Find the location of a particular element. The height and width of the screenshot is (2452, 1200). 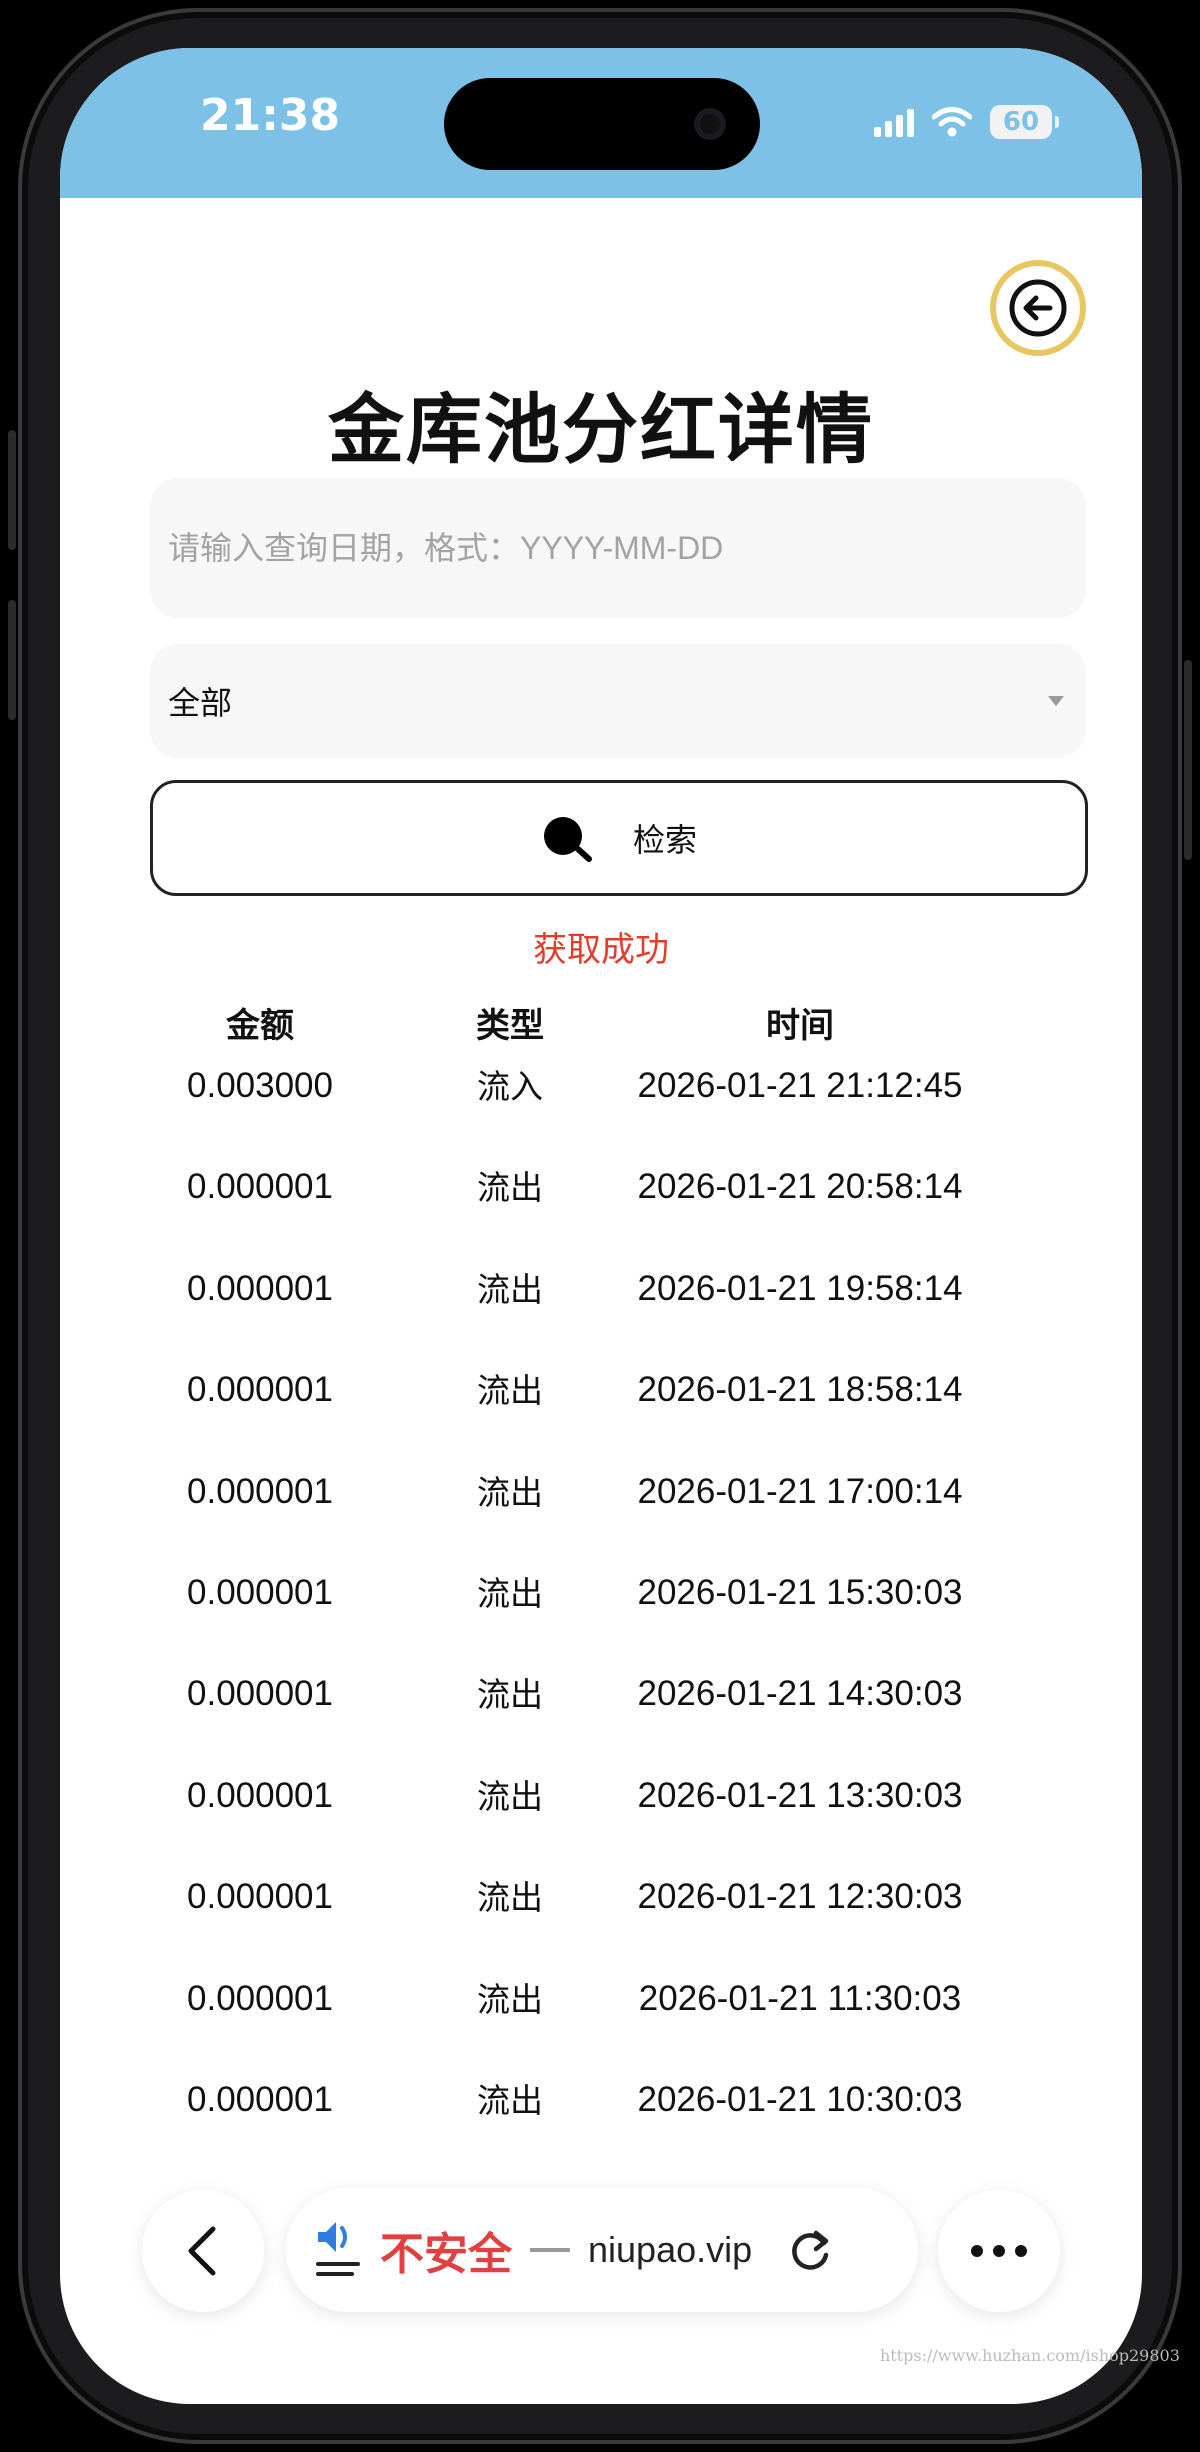

reload-icon is located at coordinates (811, 2250).